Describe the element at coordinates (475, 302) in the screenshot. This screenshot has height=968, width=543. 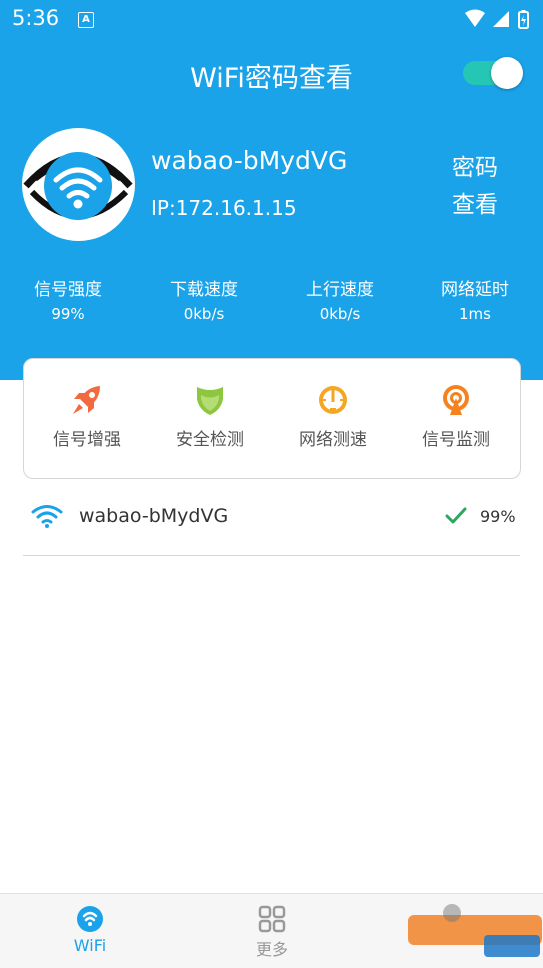
I see `stat-latency: 网络延时 1ms` at that location.